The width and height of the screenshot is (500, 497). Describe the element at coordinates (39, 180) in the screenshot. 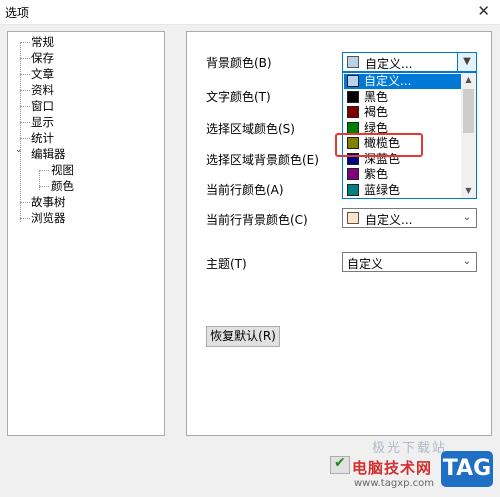

I see `tree-guide-line-child` at that location.